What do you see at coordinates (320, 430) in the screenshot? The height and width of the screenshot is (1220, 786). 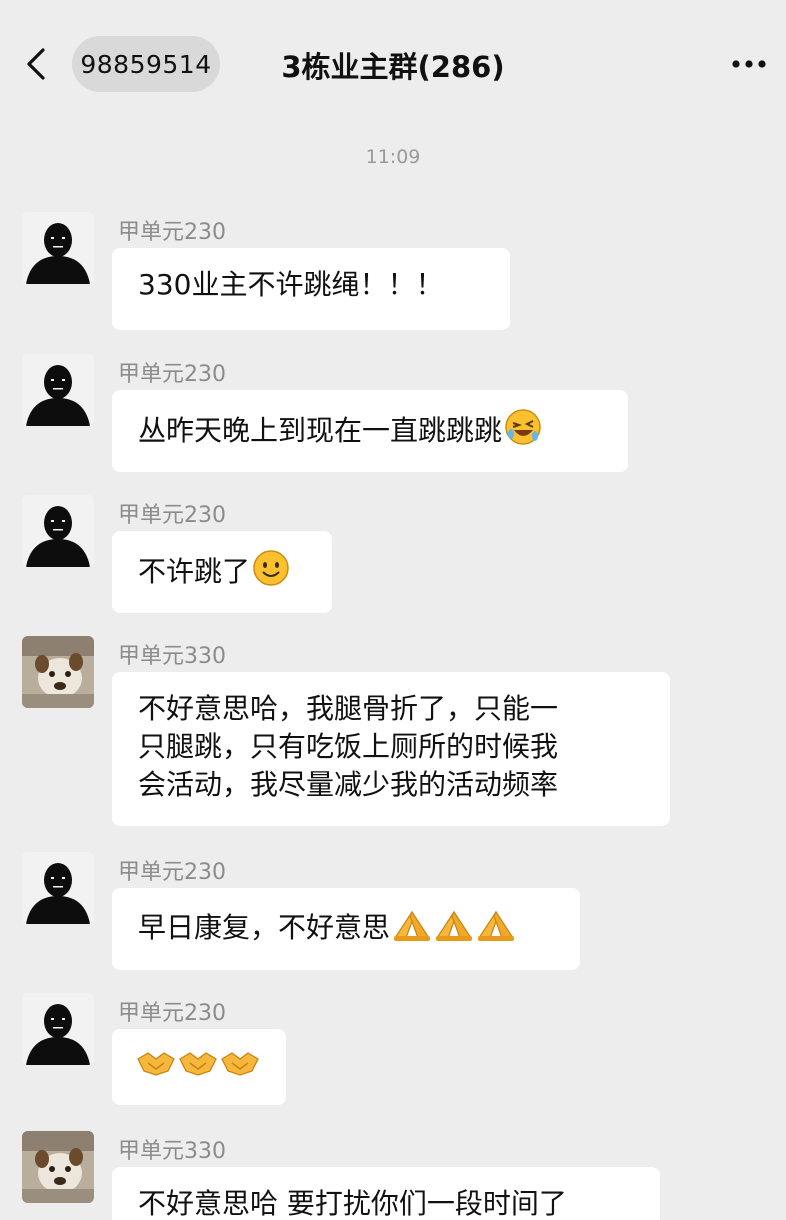 I see `message-text: 丛昨天晚上到现在一直跳跳跳` at bounding box center [320, 430].